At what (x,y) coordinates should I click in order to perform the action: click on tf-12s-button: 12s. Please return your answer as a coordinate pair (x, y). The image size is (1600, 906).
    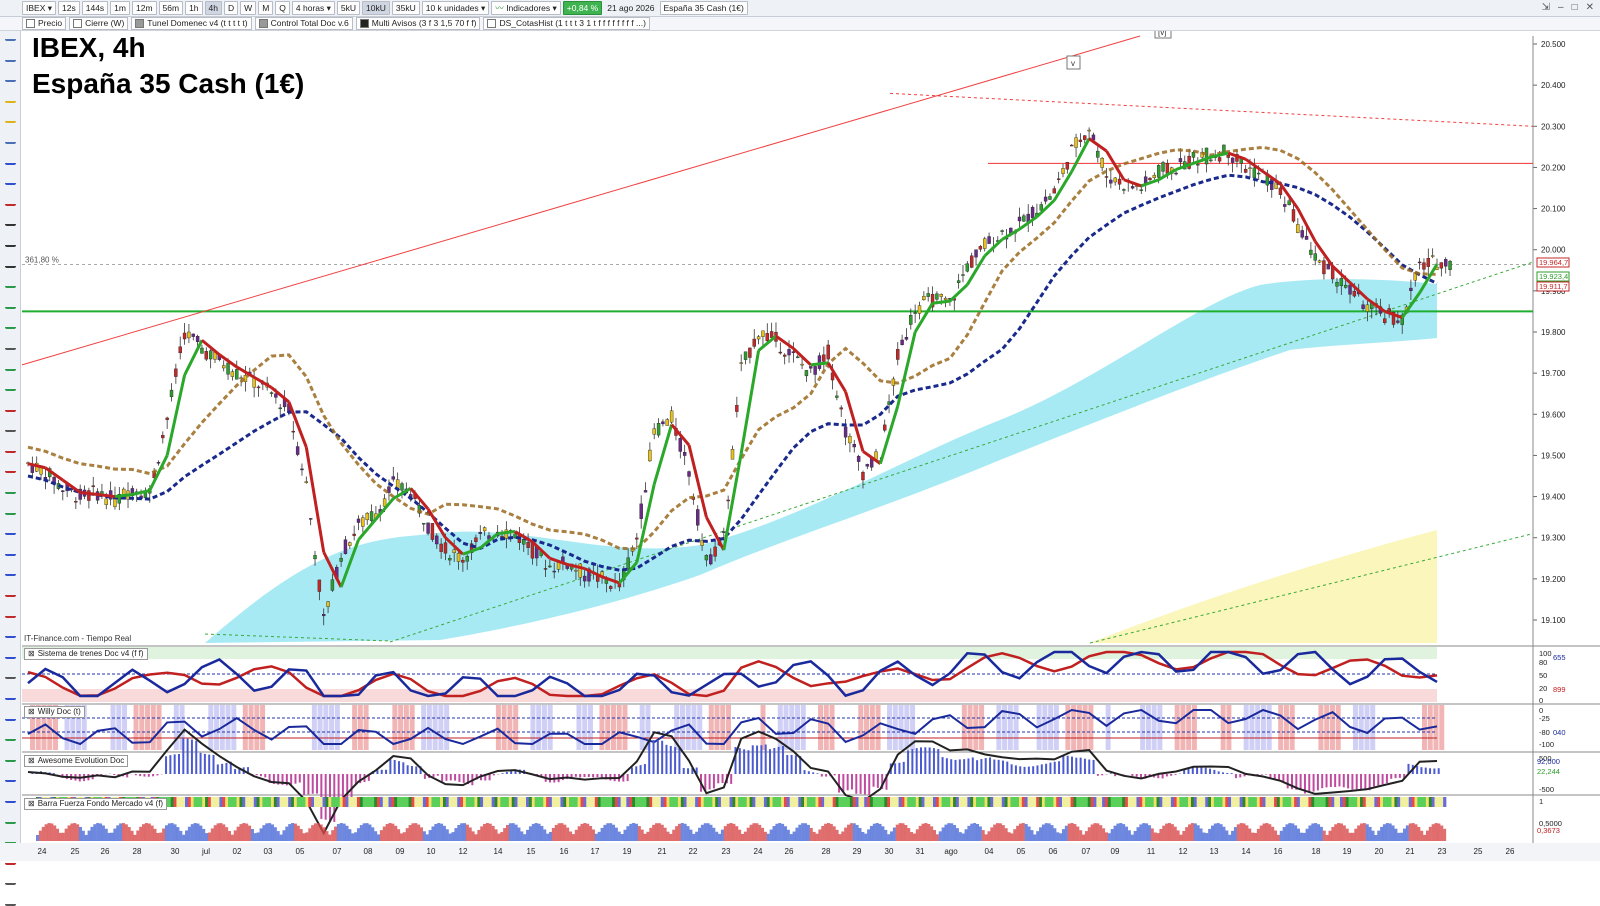
    Looking at the image, I should click on (69, 8).